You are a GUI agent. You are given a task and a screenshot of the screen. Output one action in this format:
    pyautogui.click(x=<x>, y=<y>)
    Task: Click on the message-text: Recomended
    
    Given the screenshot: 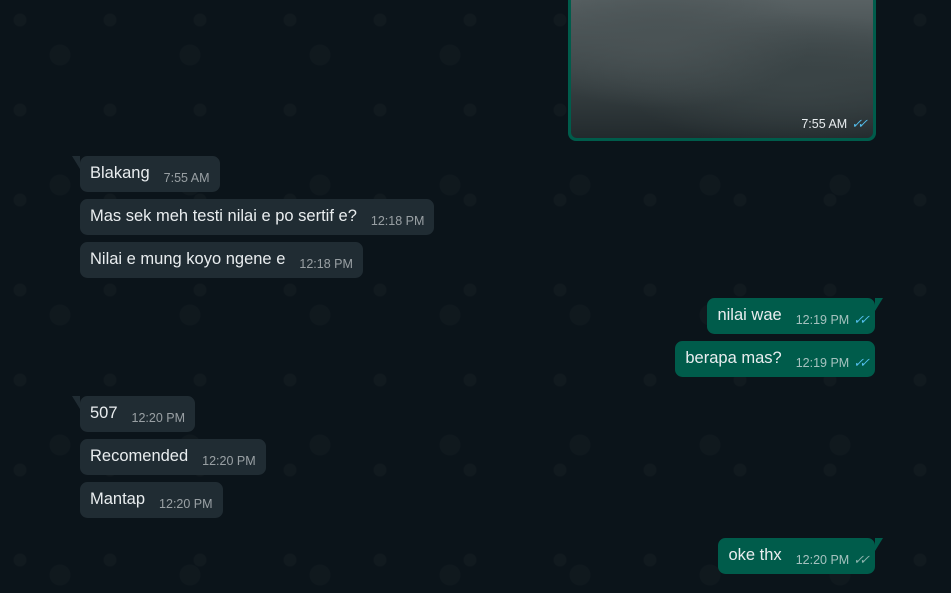 What is the action you would take?
    pyautogui.click(x=139, y=456)
    